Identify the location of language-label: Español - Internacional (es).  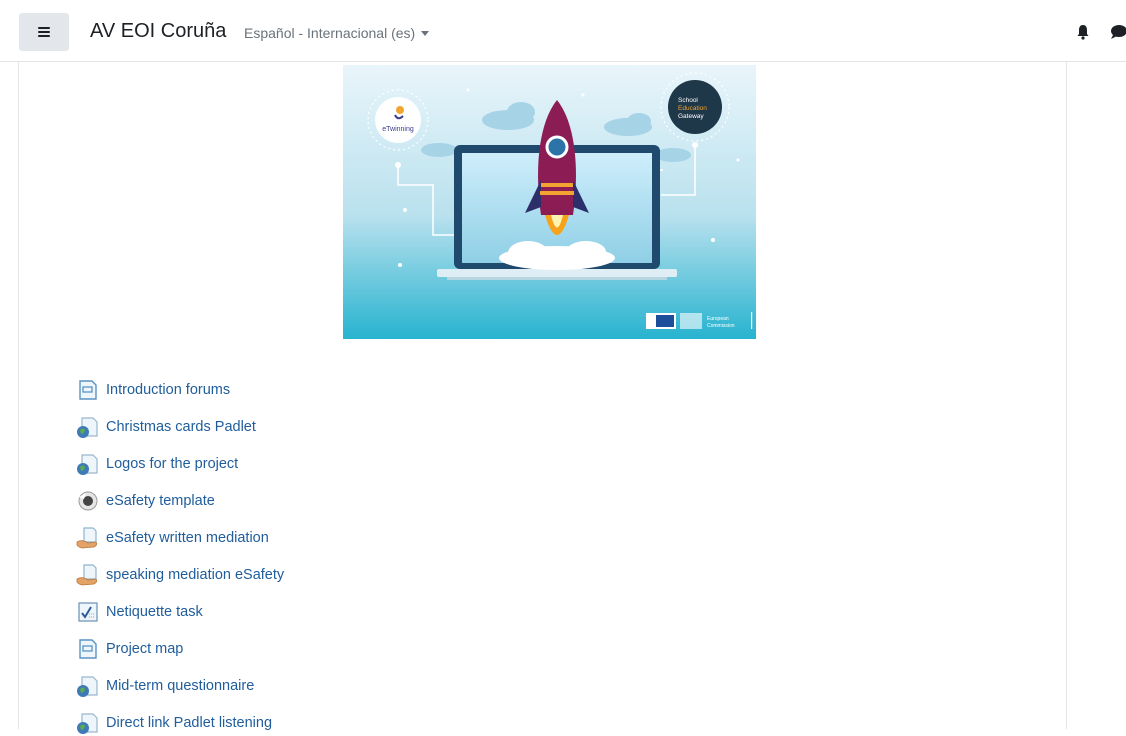
(330, 33).